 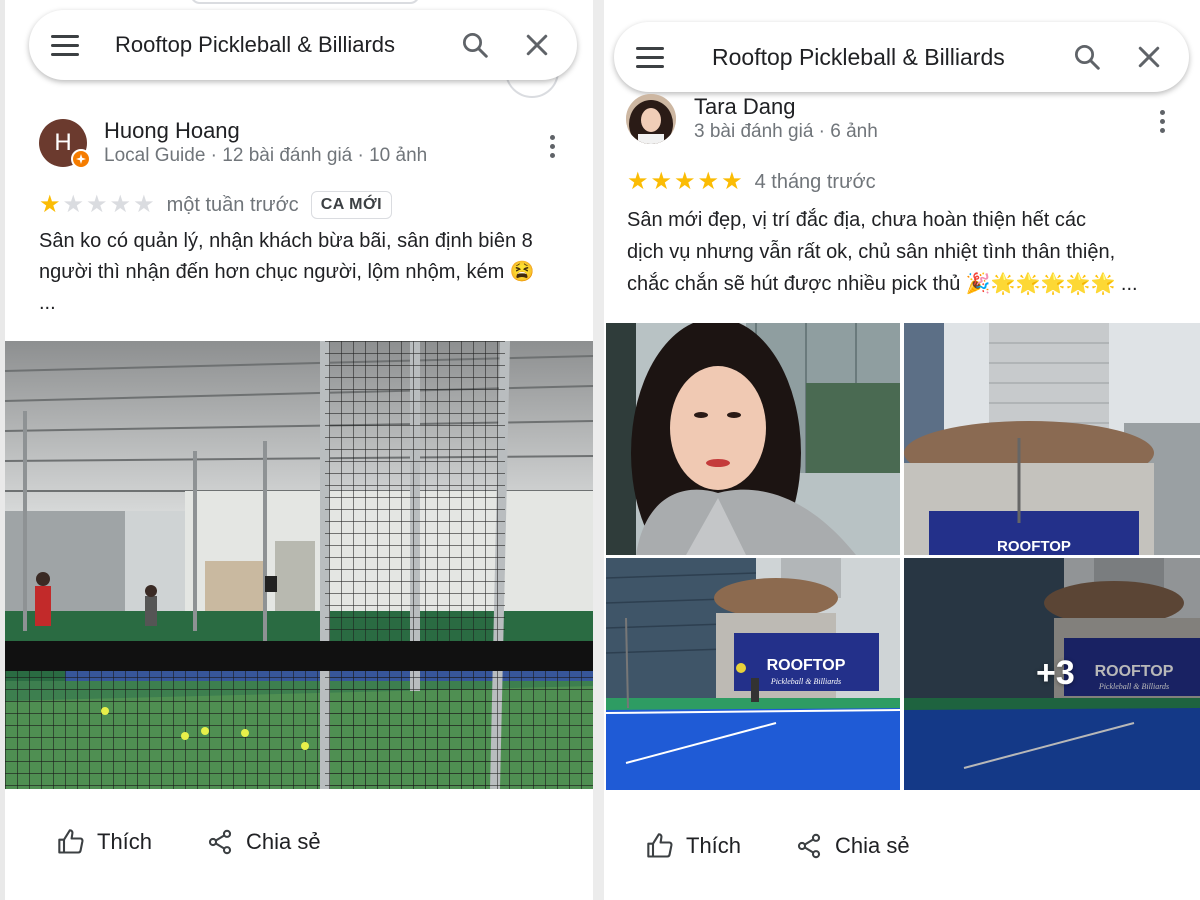 What do you see at coordinates (305, 2) in the screenshot?
I see `top-pill-hint` at bounding box center [305, 2].